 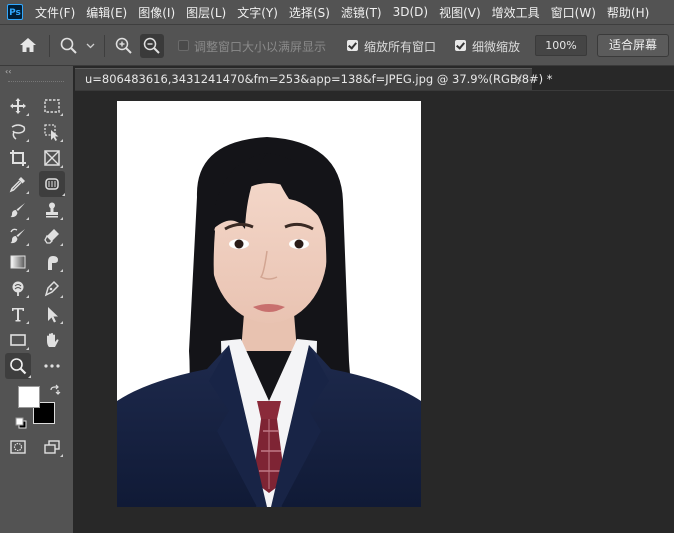 I want to click on object-selection-tool, so click(x=52, y=132).